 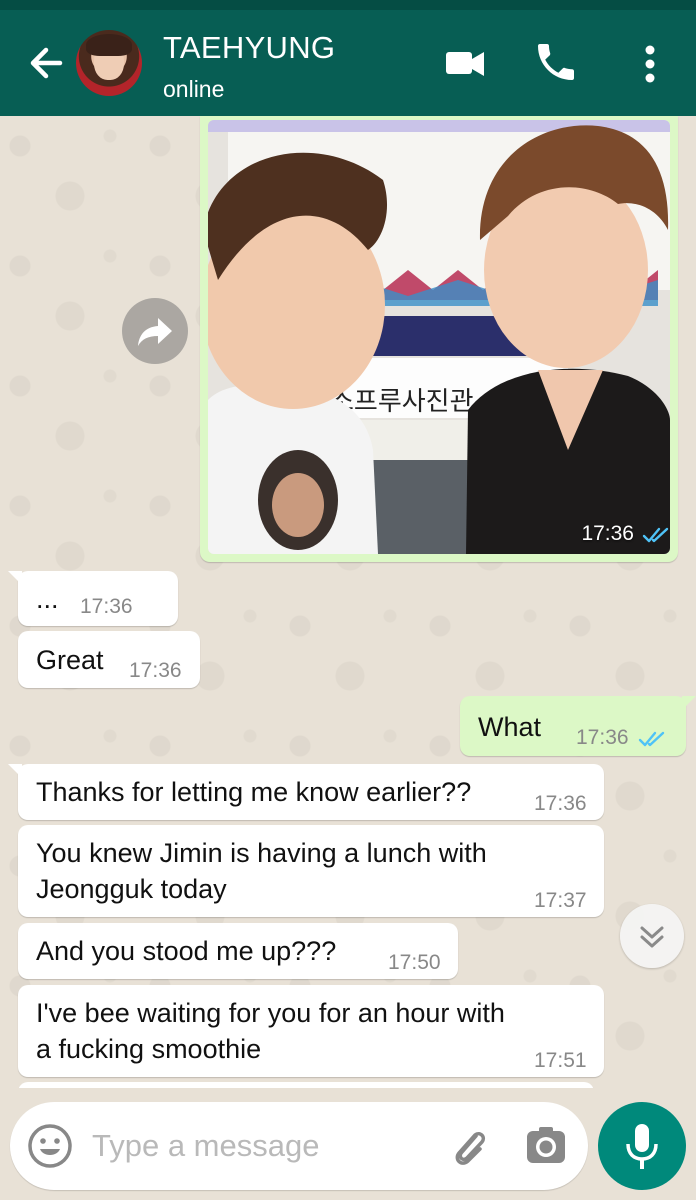 I want to click on mic-button, so click(x=642, y=1146).